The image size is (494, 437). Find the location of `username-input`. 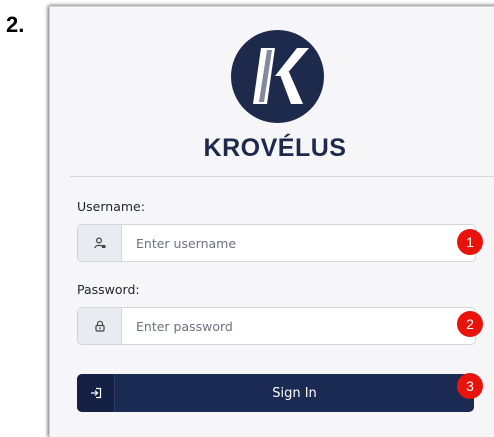

username-input is located at coordinates (298, 243).